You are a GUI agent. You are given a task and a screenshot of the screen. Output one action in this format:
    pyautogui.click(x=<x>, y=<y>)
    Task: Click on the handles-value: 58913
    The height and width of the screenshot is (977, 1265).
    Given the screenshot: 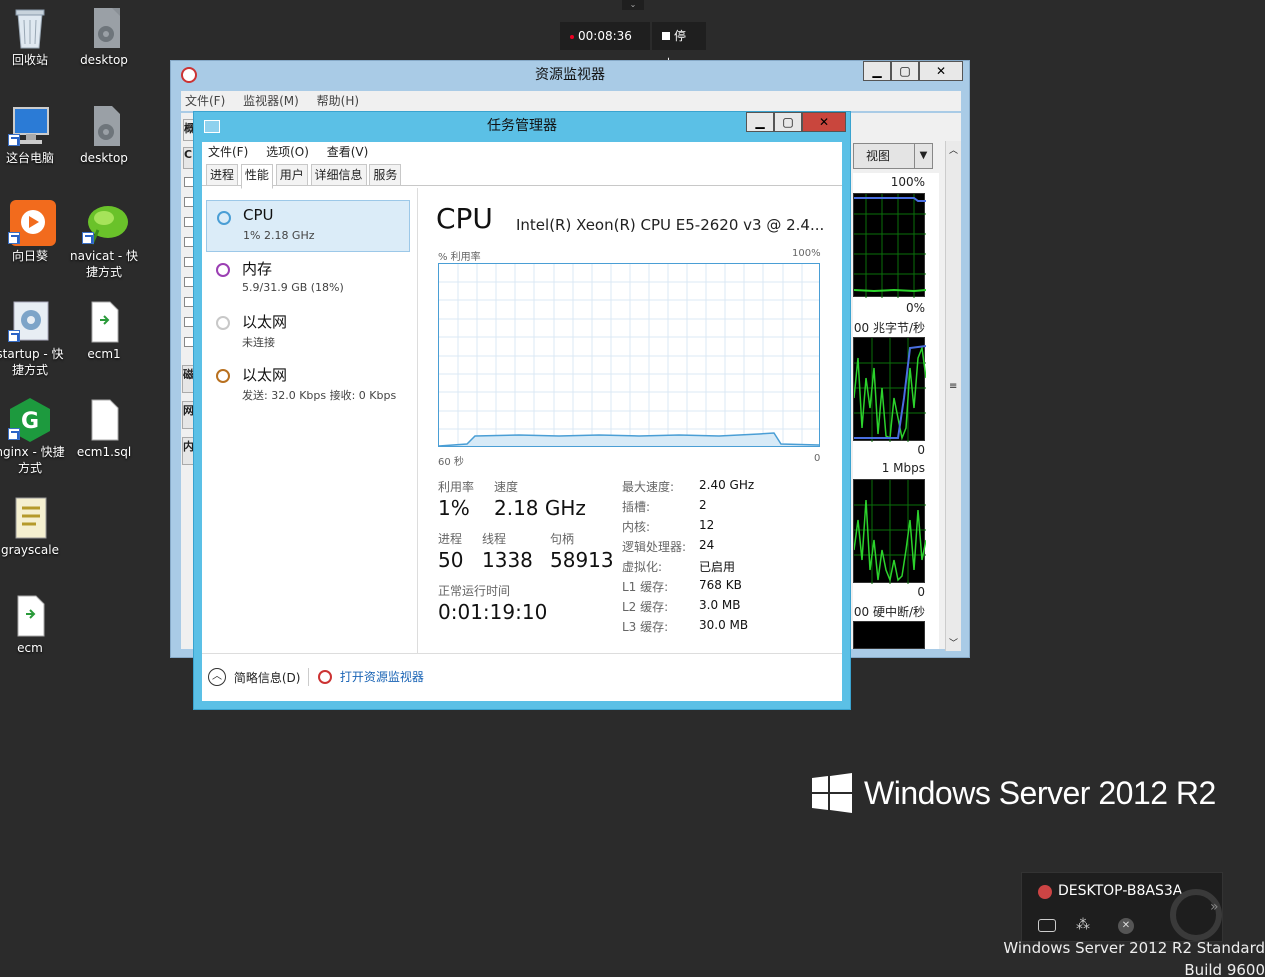 What is the action you would take?
    pyautogui.click(x=582, y=560)
    